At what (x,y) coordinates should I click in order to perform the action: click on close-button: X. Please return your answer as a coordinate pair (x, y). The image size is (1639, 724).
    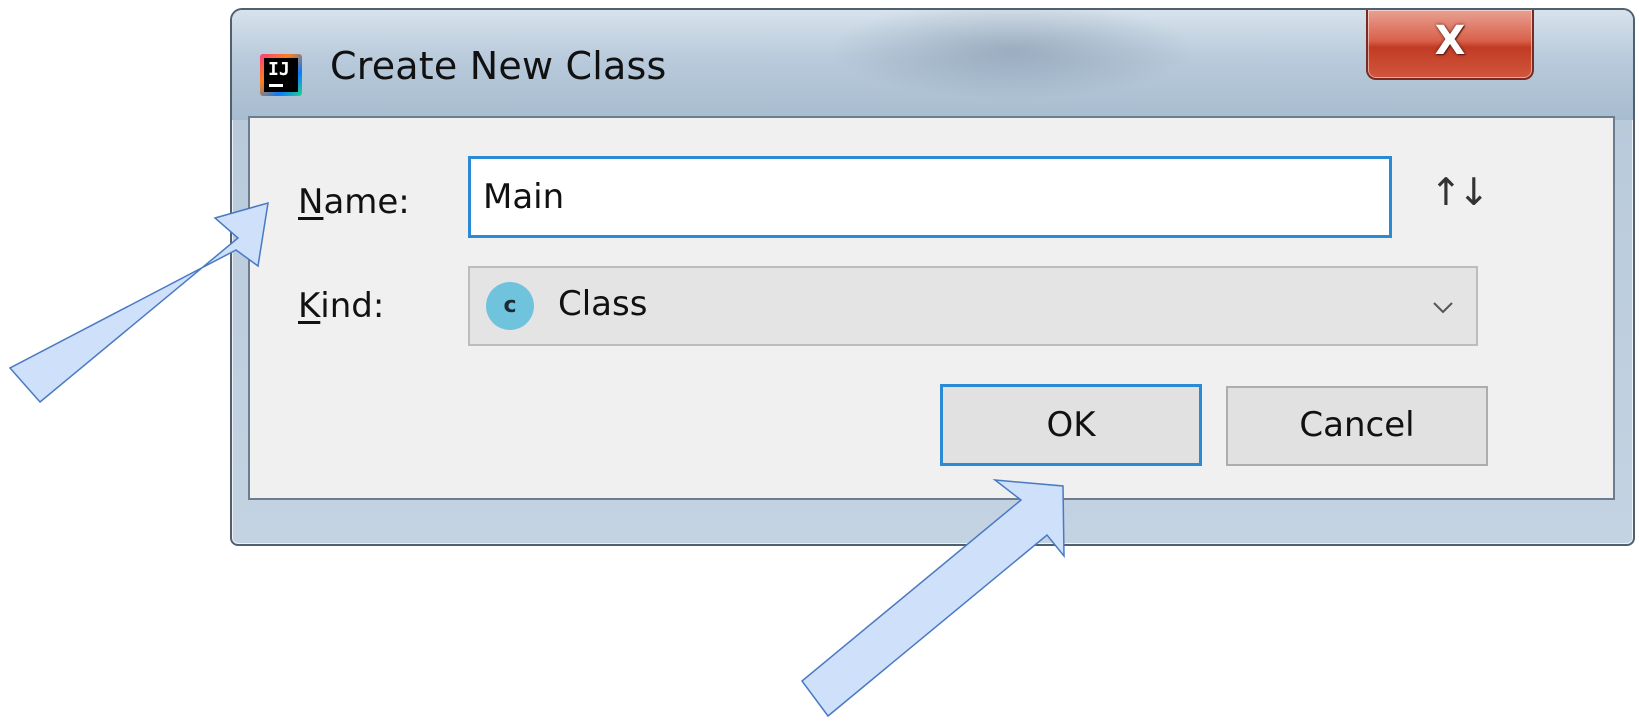
    Looking at the image, I should click on (1450, 45).